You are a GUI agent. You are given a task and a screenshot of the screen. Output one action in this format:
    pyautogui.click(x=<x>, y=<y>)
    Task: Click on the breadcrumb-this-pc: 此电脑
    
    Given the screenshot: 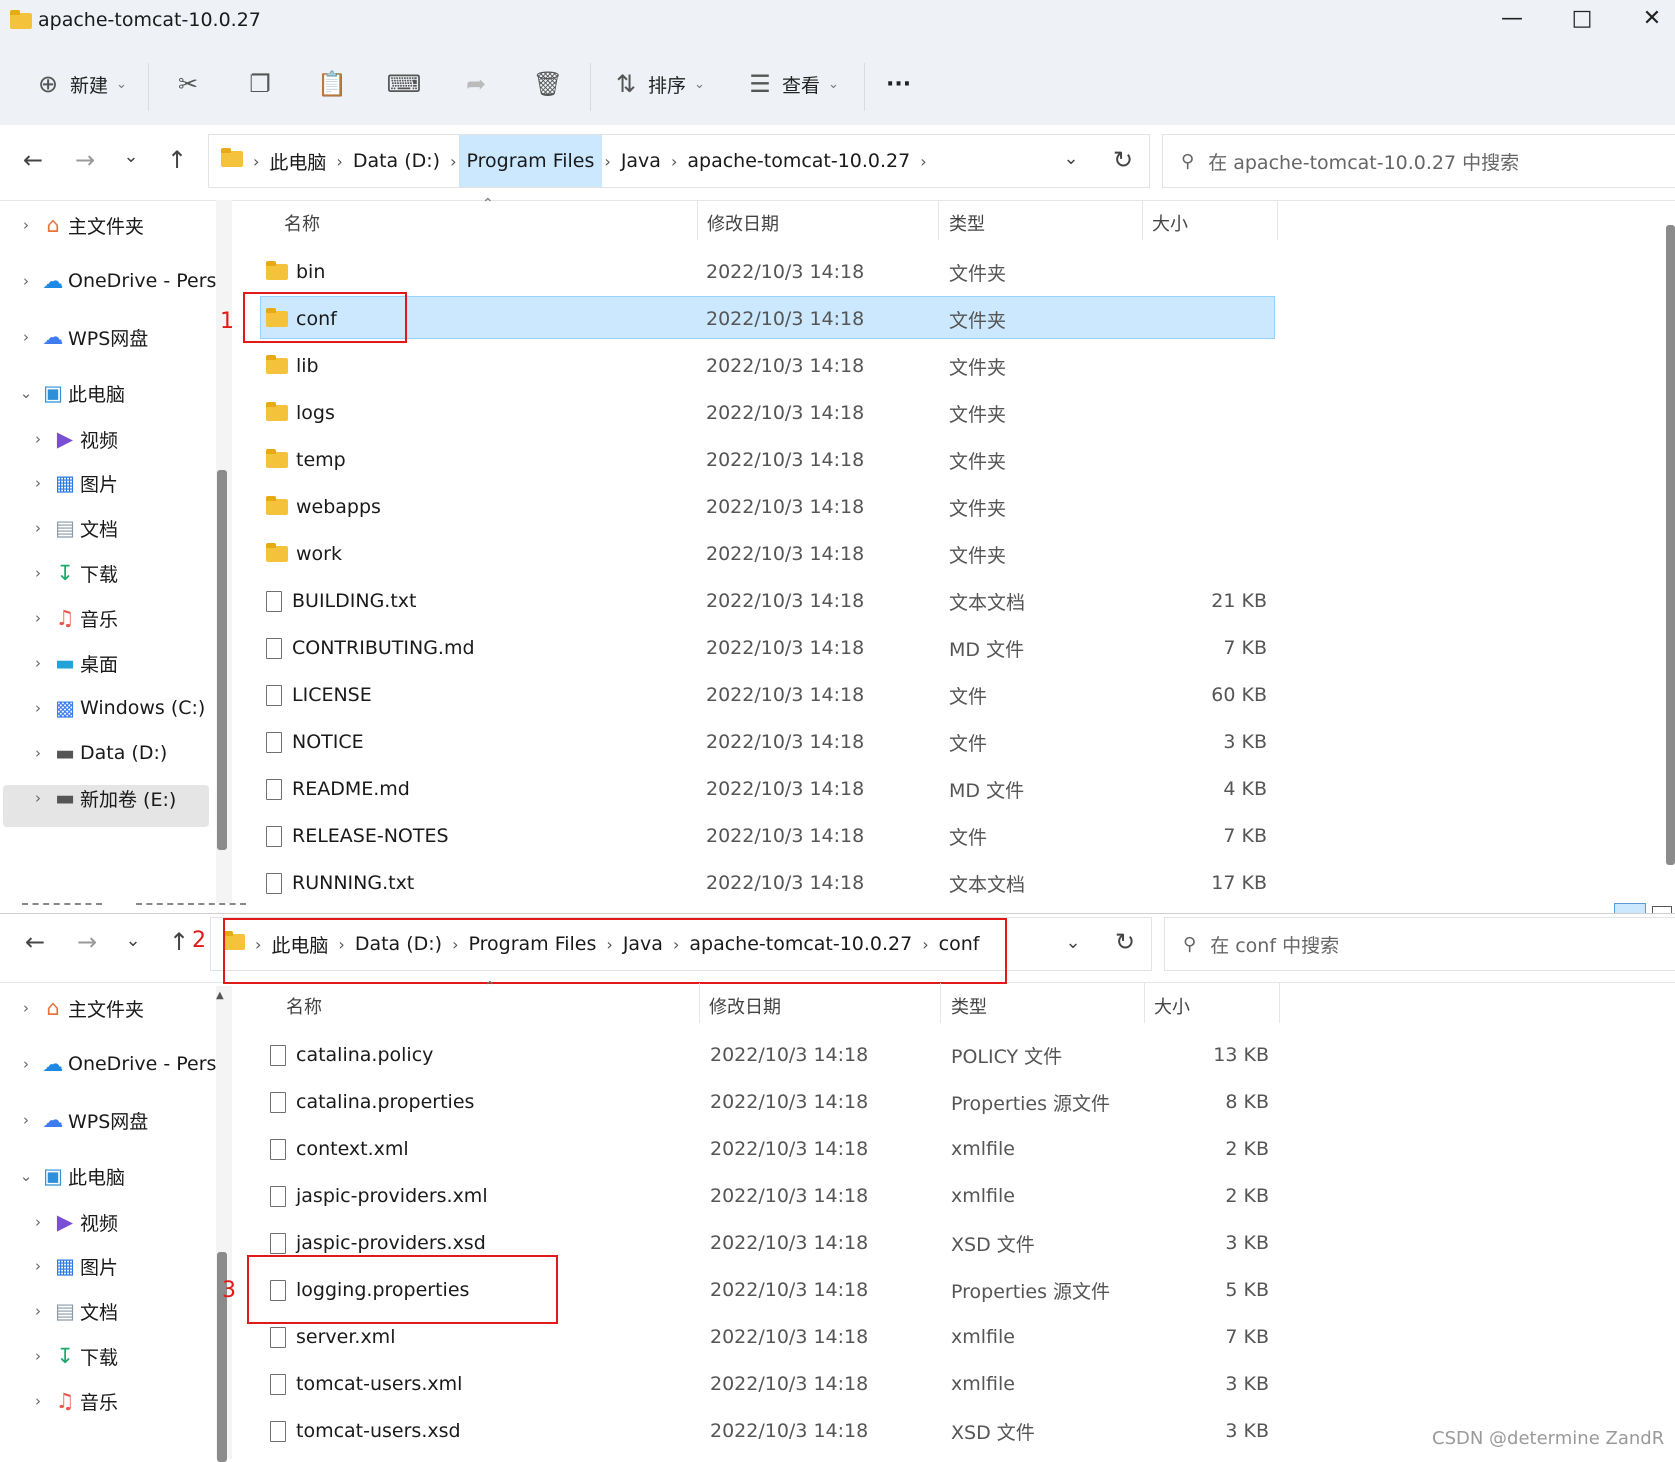 What is the action you would take?
    pyautogui.click(x=297, y=161)
    